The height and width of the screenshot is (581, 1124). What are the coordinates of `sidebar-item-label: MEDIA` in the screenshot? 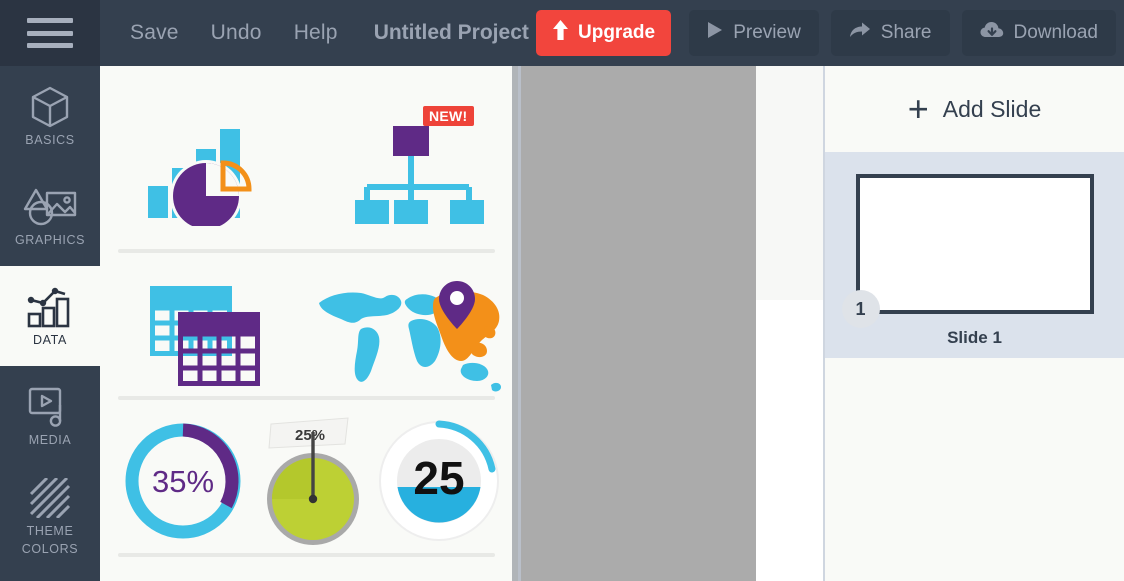 It's located at (50, 440).